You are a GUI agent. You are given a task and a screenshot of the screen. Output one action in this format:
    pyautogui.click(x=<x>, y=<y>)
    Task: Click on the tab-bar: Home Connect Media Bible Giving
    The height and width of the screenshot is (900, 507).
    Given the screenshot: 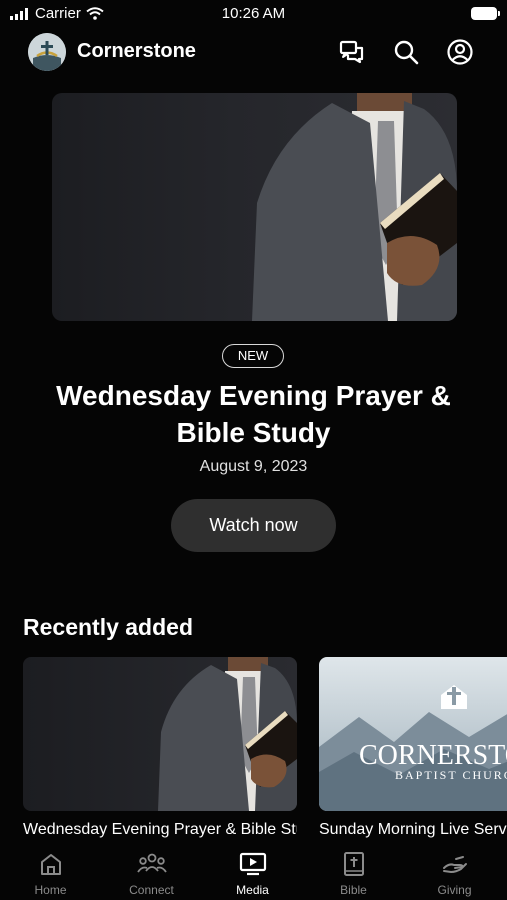 What is the action you would take?
    pyautogui.click(x=253, y=870)
    